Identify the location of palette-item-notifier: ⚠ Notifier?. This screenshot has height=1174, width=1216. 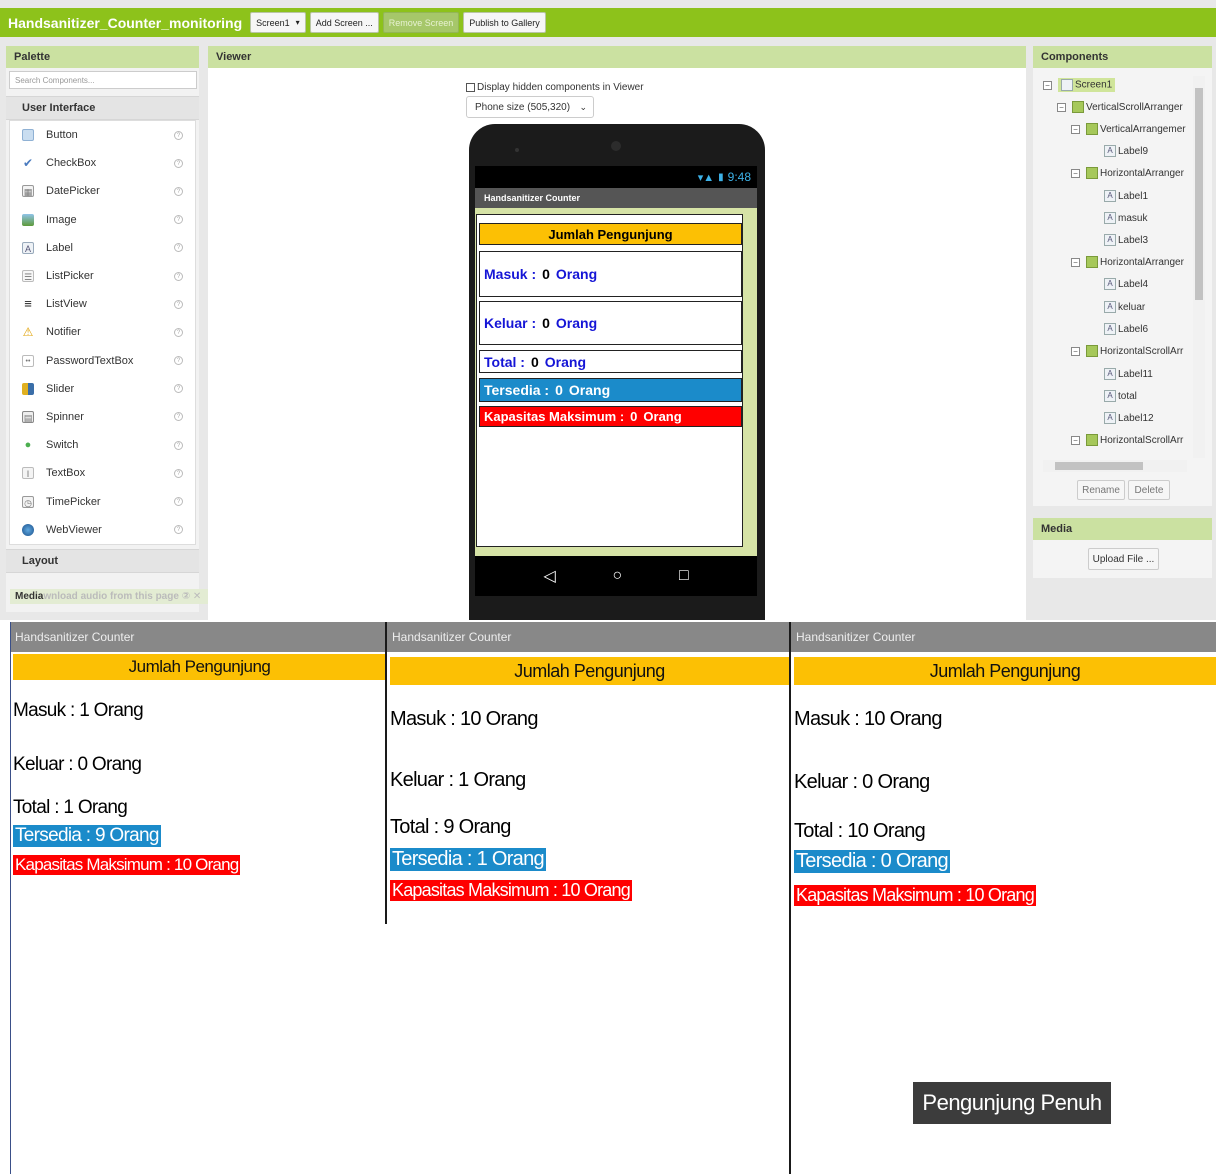
(102, 332).